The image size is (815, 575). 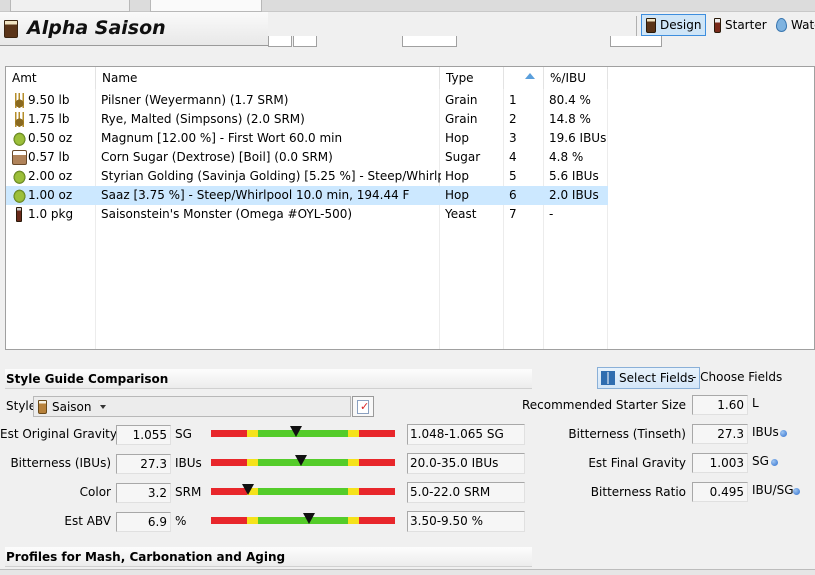 What do you see at coordinates (781, 25) in the screenshot?
I see `water-drop-icon` at bounding box center [781, 25].